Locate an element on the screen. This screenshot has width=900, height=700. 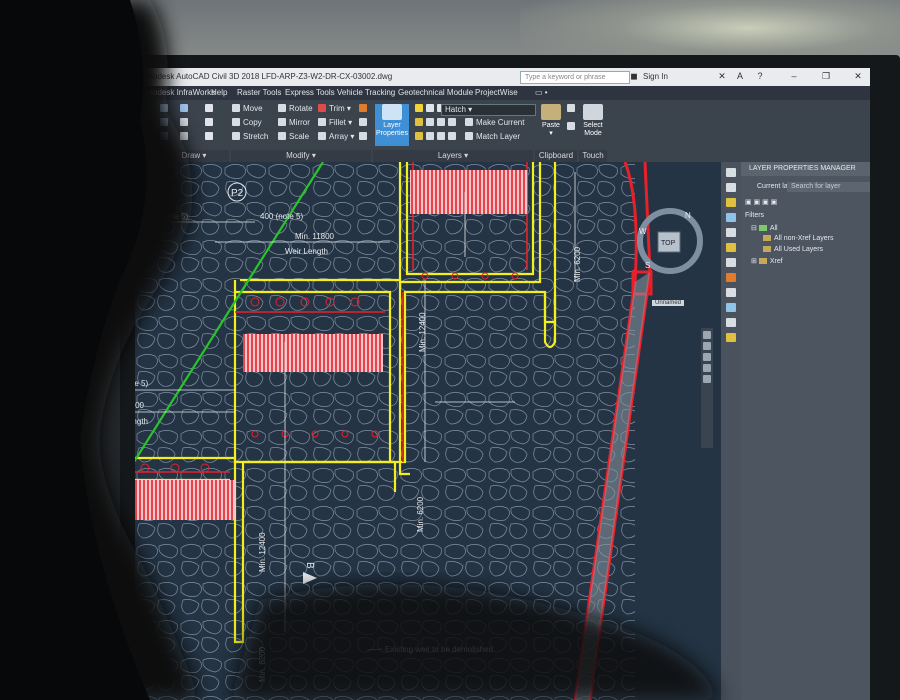
ellipse-icon is located at coordinates (165, 136).